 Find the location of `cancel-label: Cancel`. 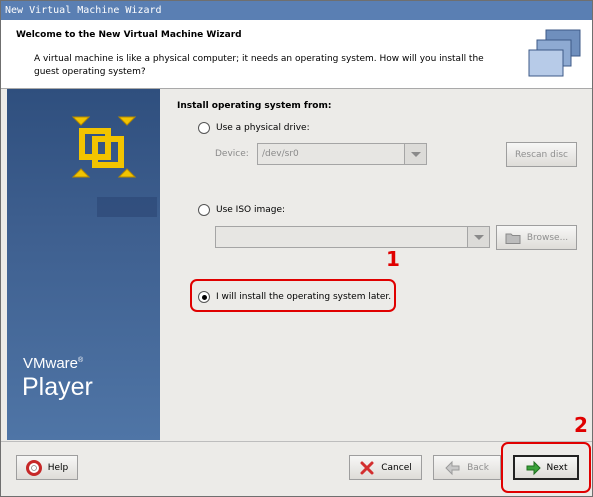

cancel-label: Cancel is located at coordinates (396, 467).